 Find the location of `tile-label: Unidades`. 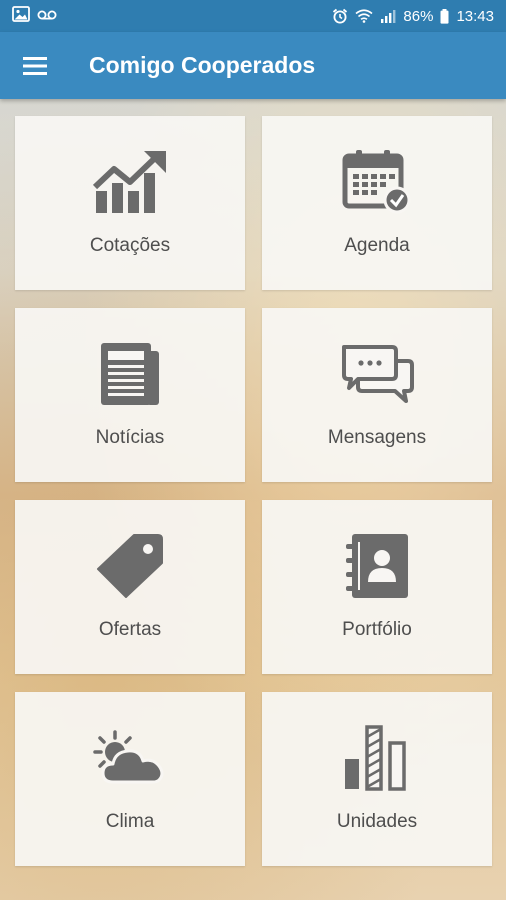

tile-label: Unidades is located at coordinates (377, 821).